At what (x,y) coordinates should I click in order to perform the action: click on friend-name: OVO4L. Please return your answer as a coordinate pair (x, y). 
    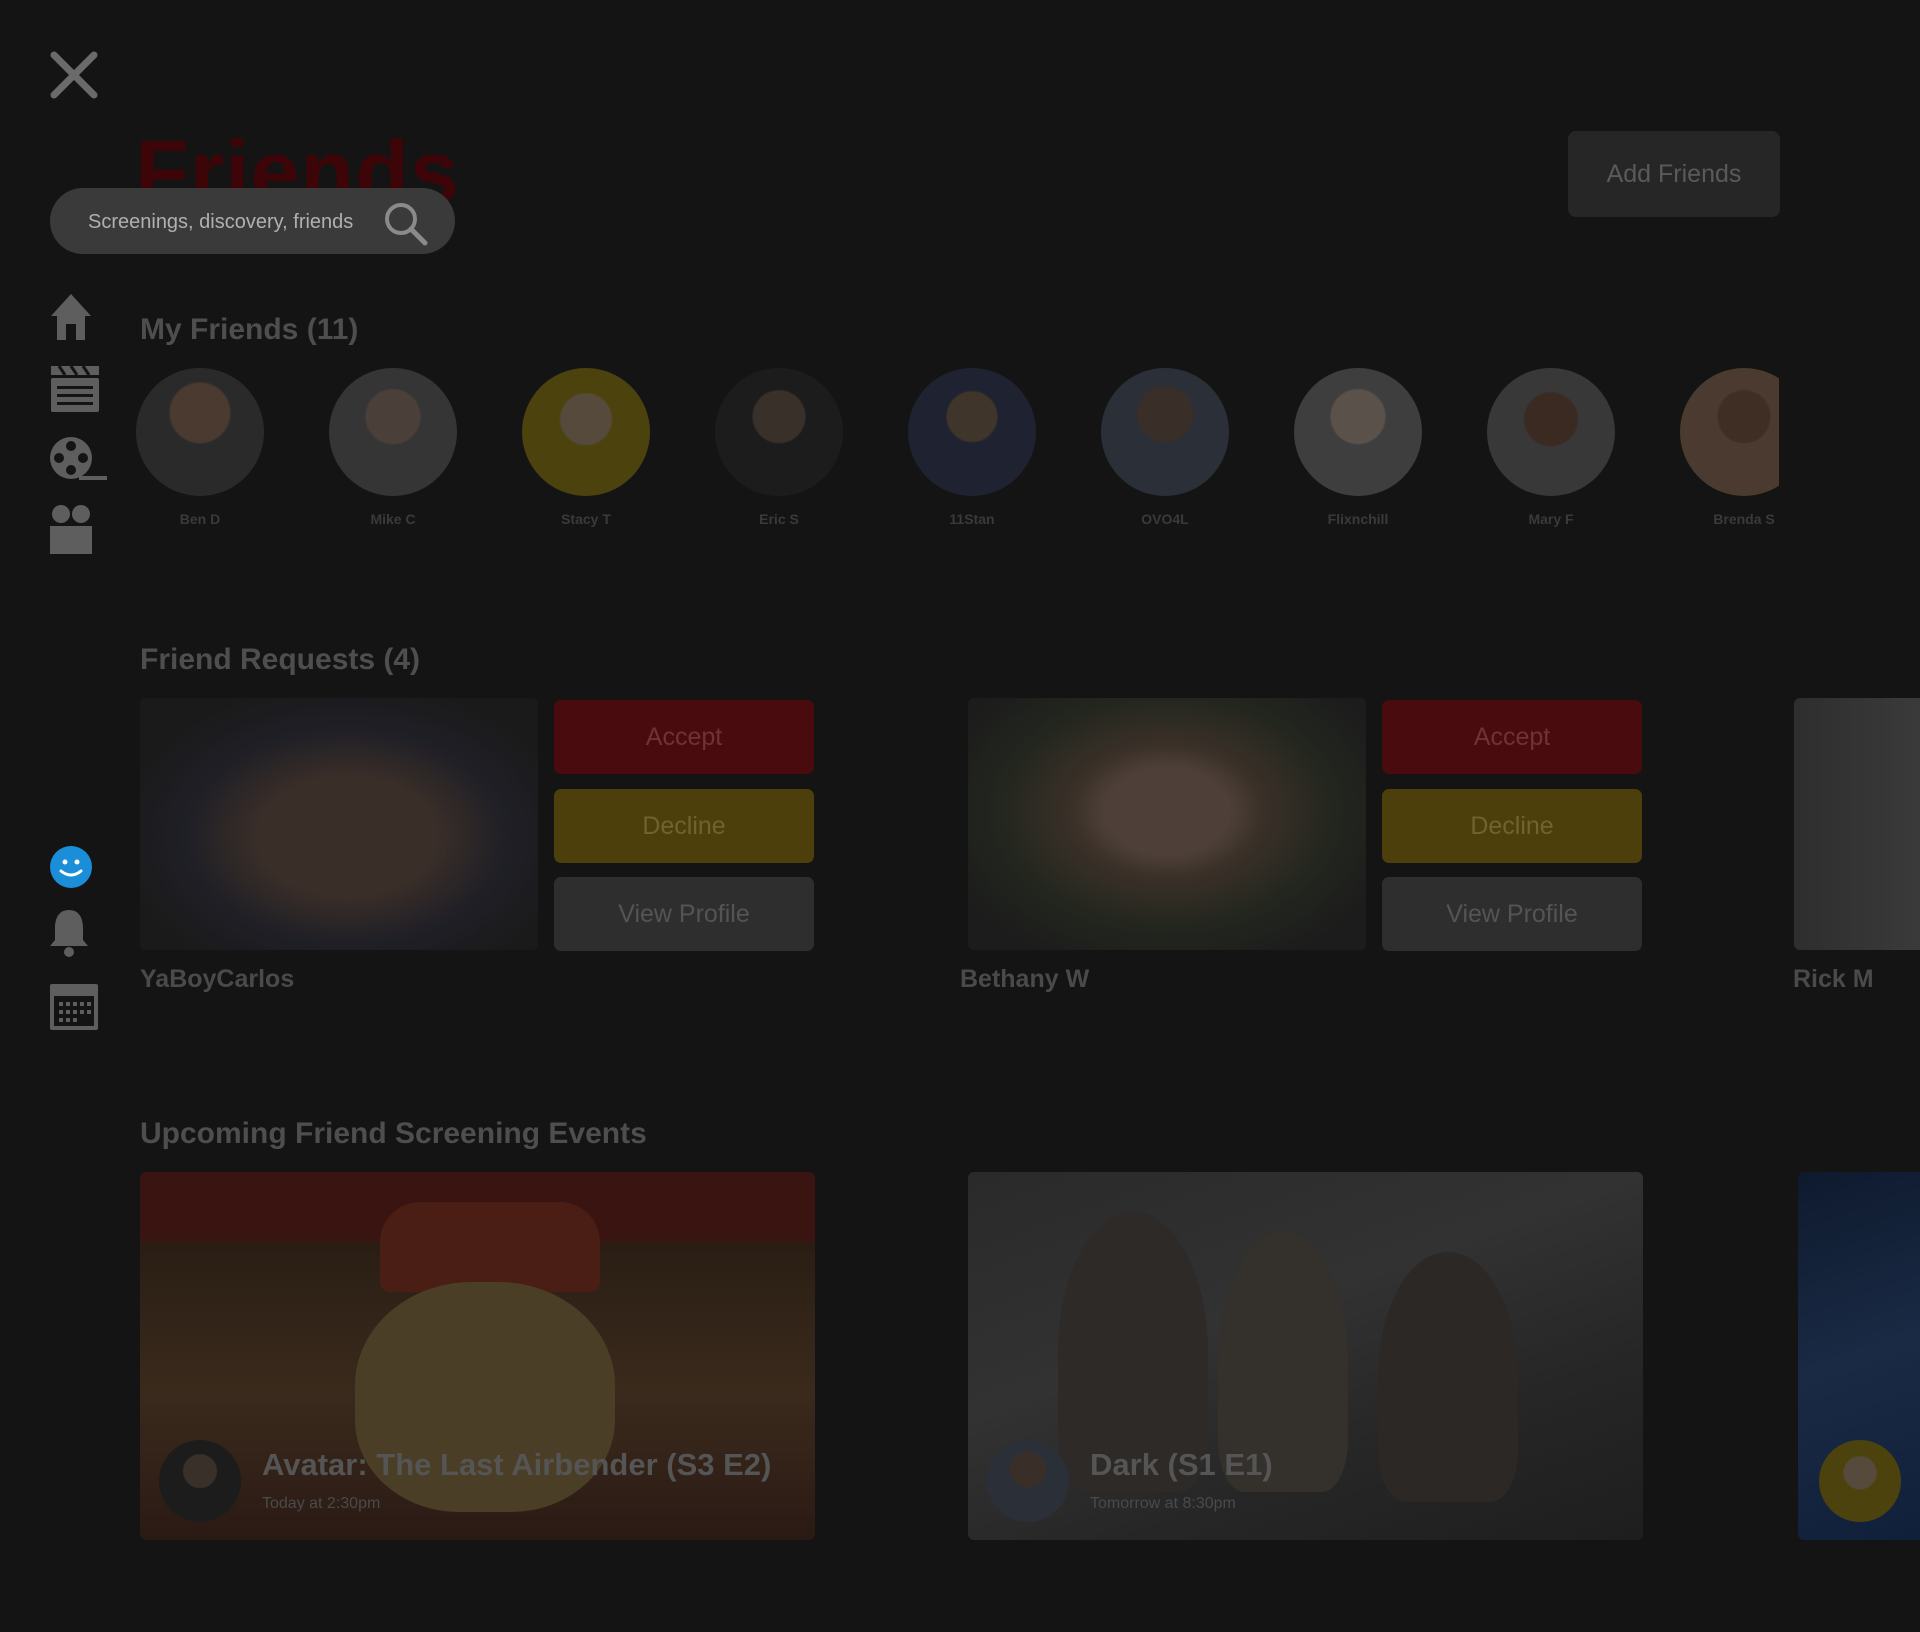
    Looking at the image, I should click on (1165, 519).